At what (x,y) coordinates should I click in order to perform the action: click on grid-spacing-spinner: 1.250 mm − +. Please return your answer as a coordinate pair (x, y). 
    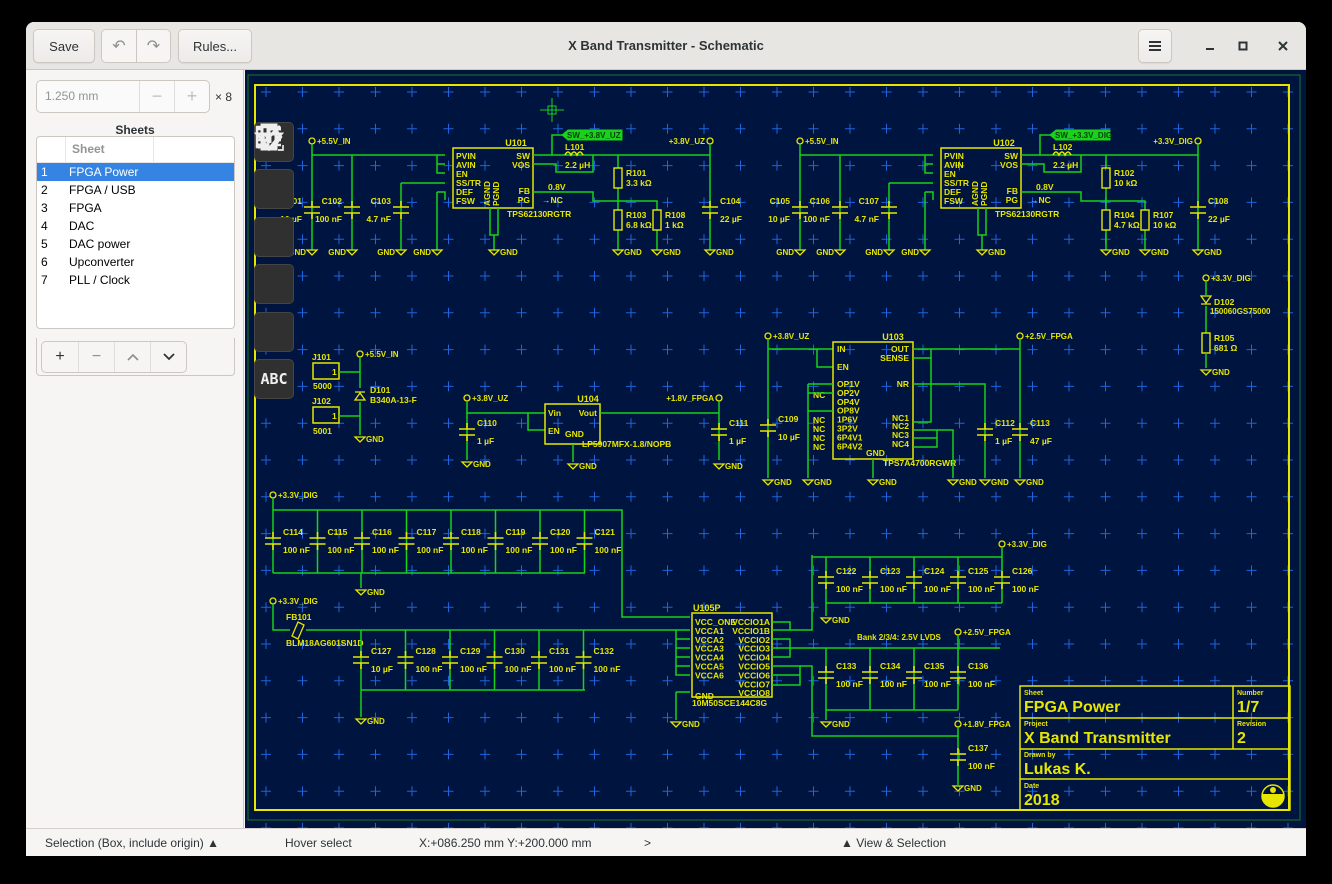
    Looking at the image, I should click on (123, 96).